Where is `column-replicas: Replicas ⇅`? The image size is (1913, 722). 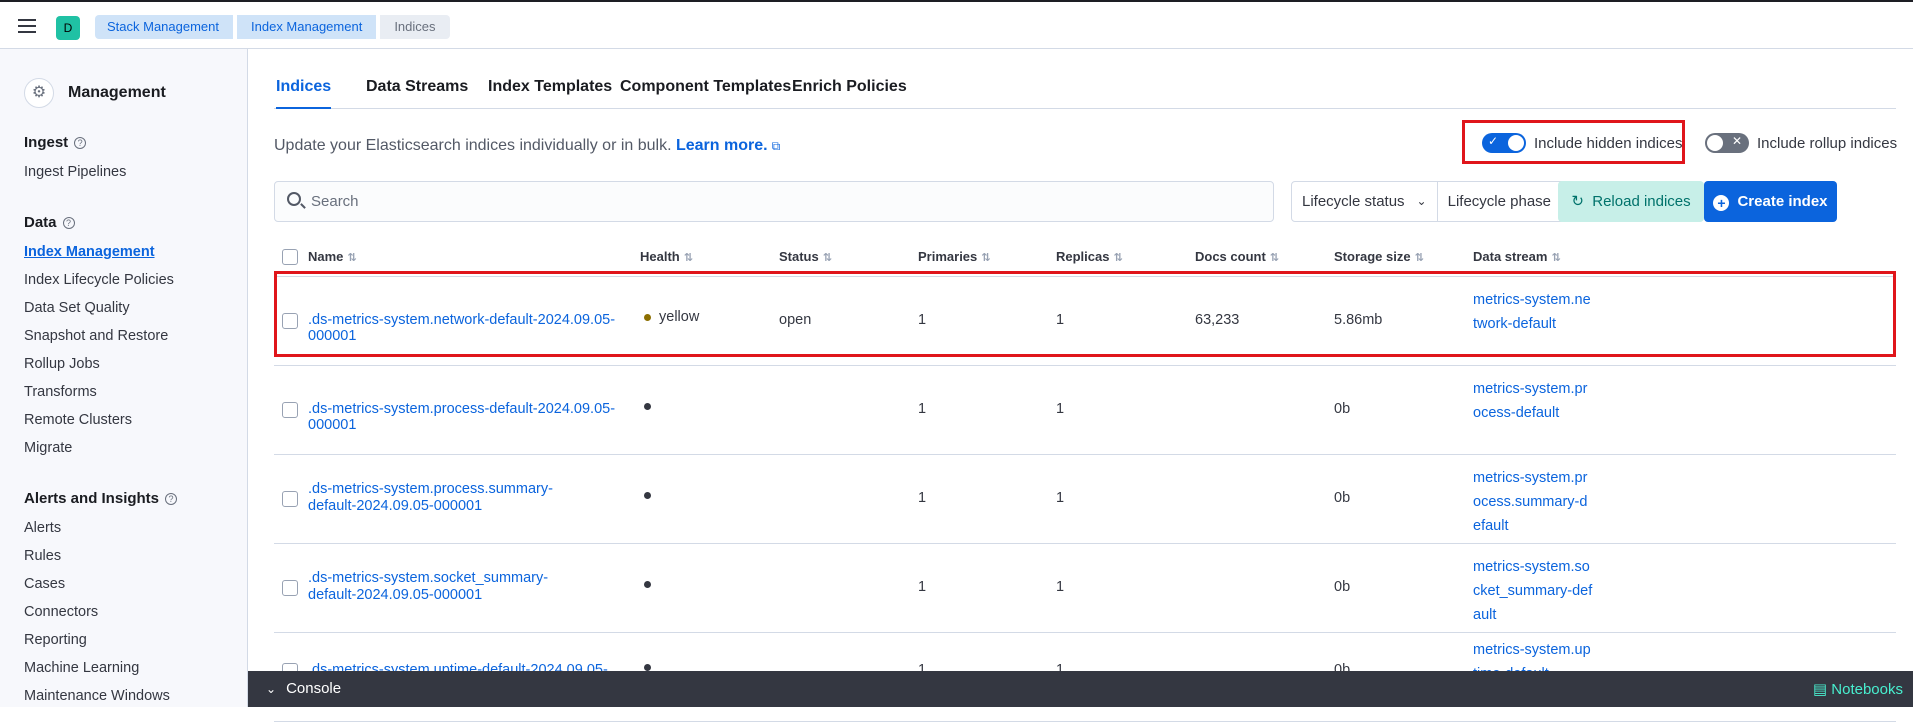 column-replicas: Replicas ⇅ is located at coordinates (1089, 256).